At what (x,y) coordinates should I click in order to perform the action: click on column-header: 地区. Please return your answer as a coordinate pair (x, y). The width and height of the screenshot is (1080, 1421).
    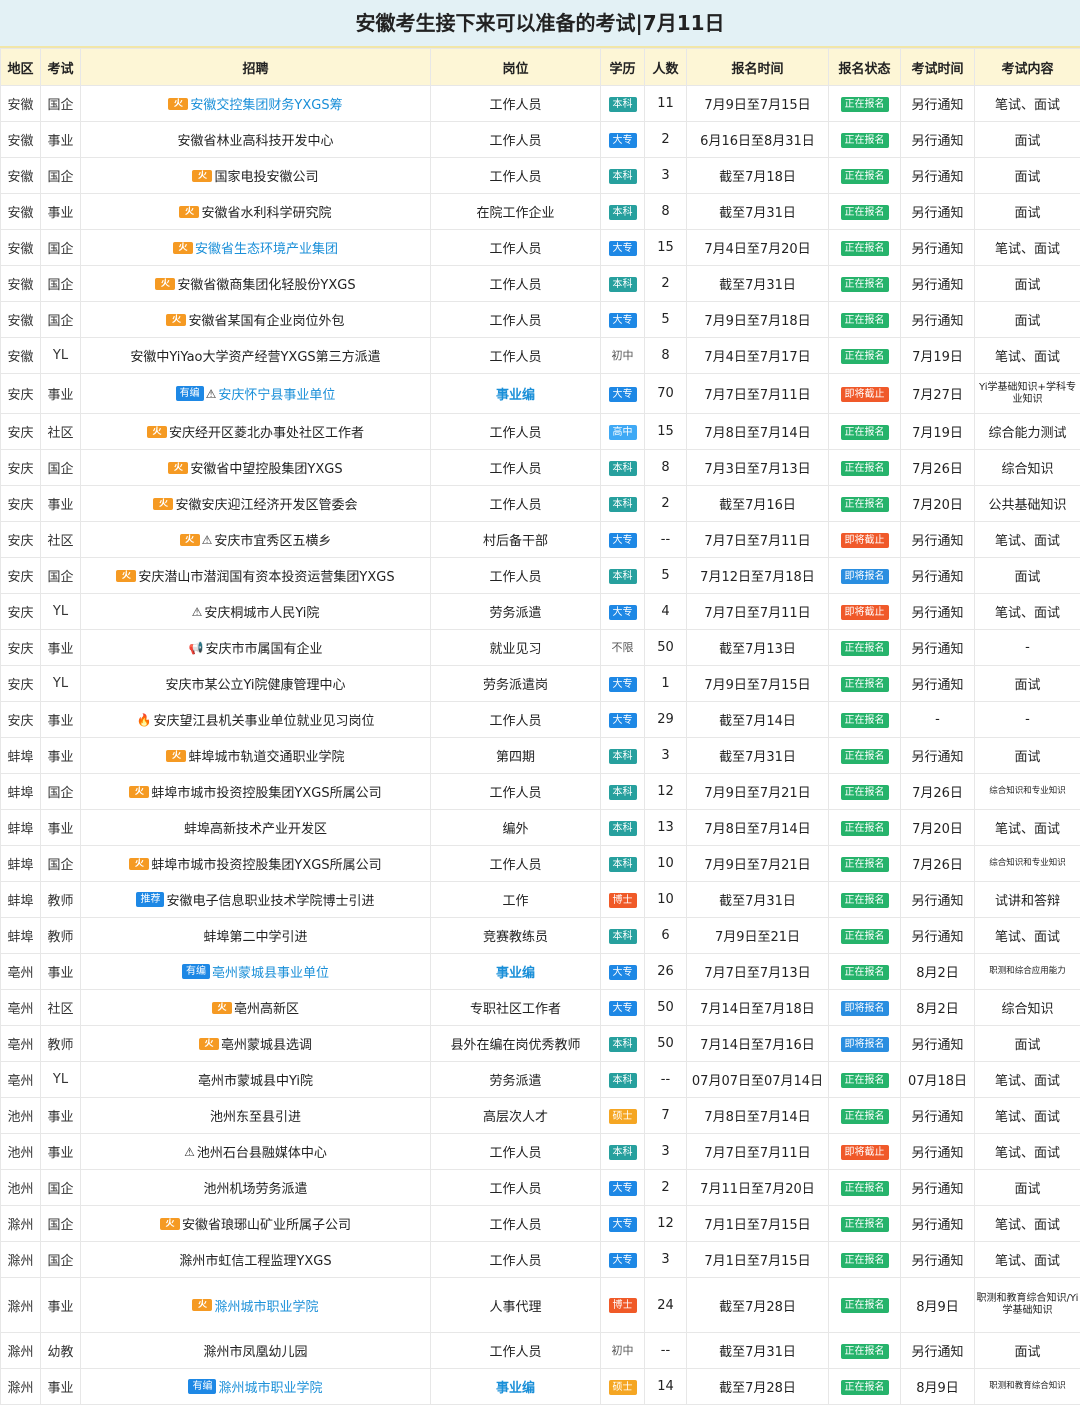
    Looking at the image, I should click on (20, 67).